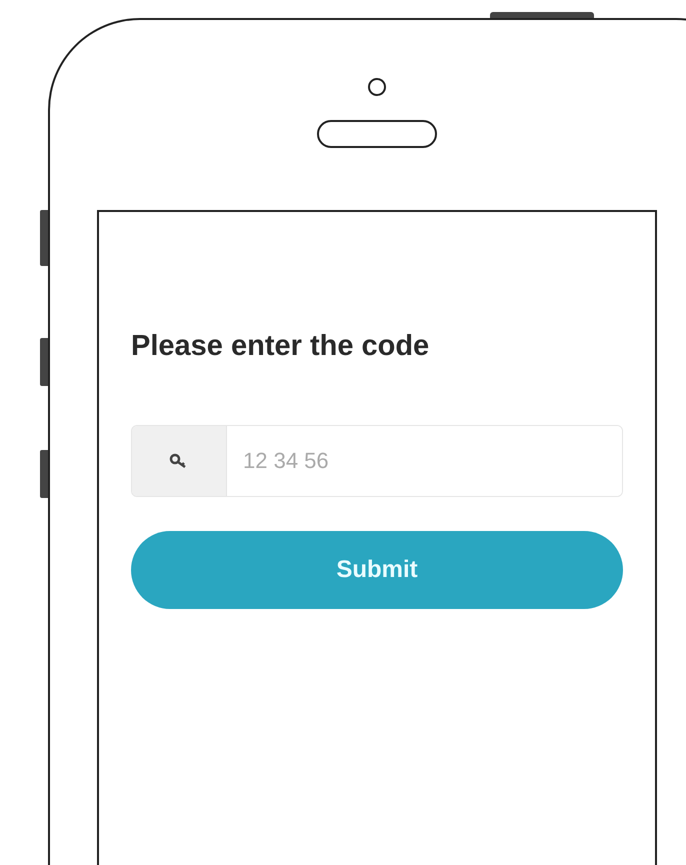 The width and height of the screenshot is (686, 865). What do you see at coordinates (377, 461) in the screenshot?
I see `code-field: 12 34 56` at bounding box center [377, 461].